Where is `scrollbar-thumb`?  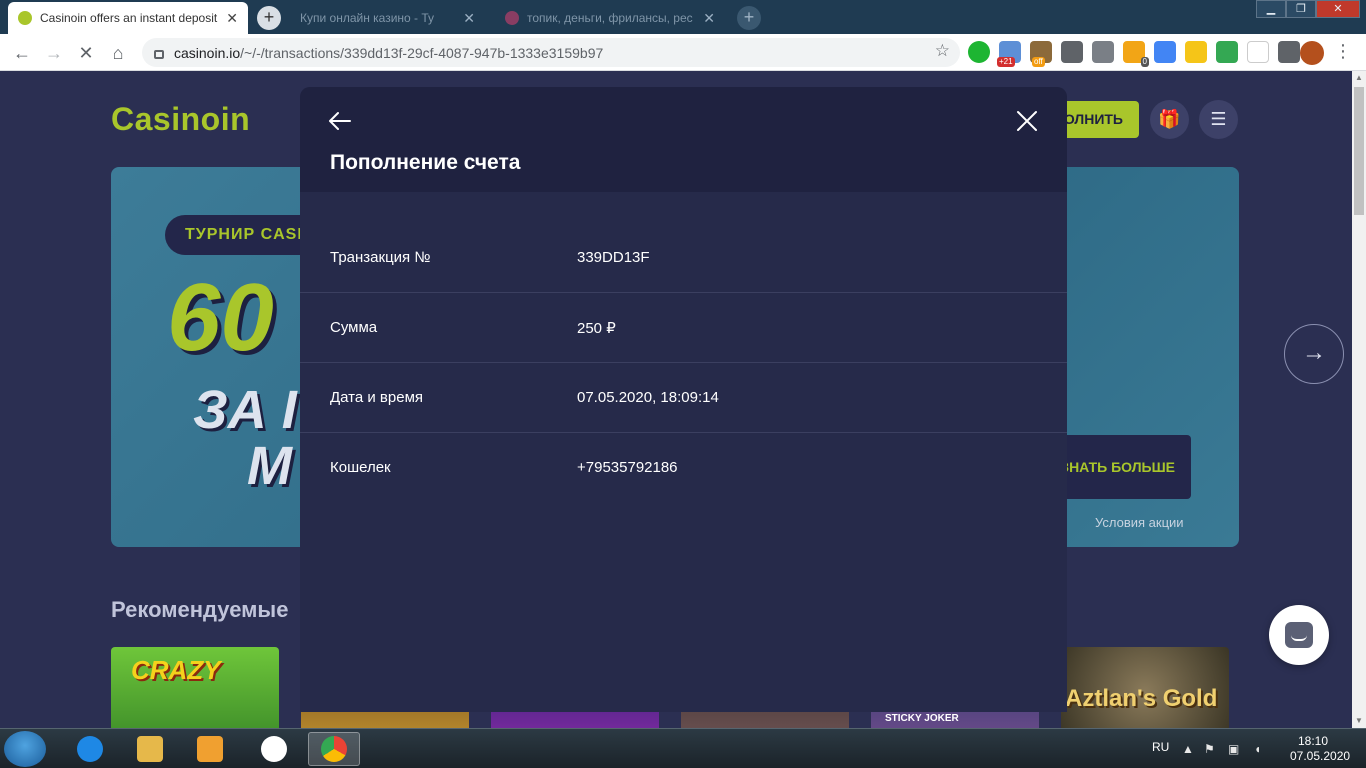
scrollbar-thumb is located at coordinates (1359, 151).